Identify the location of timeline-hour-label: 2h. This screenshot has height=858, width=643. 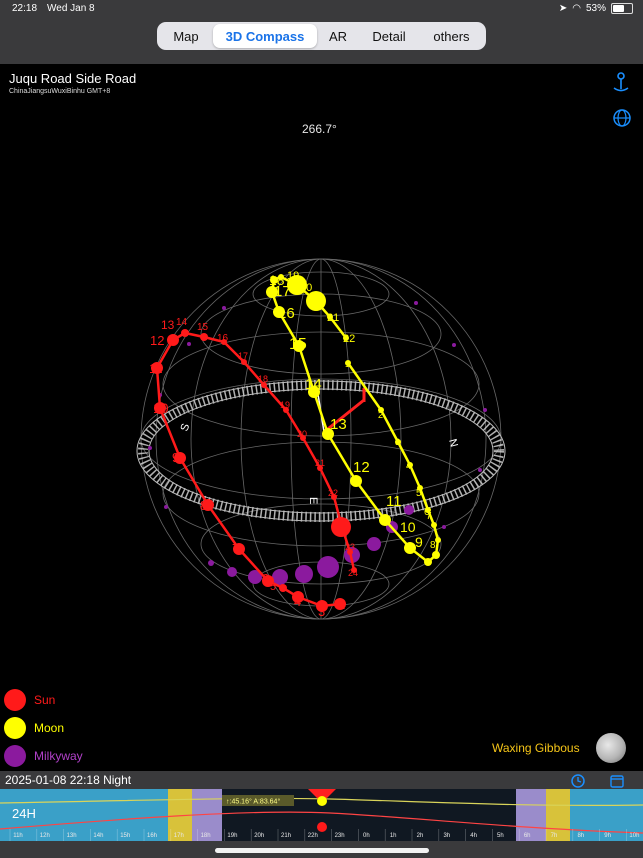
(420, 836).